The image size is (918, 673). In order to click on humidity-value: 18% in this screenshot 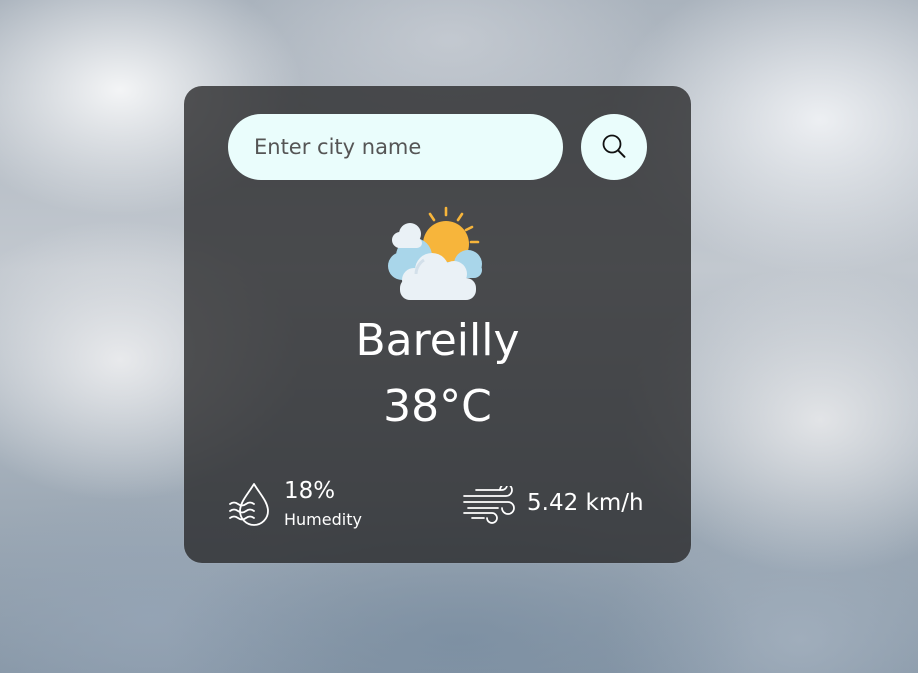, I will do `click(310, 491)`.